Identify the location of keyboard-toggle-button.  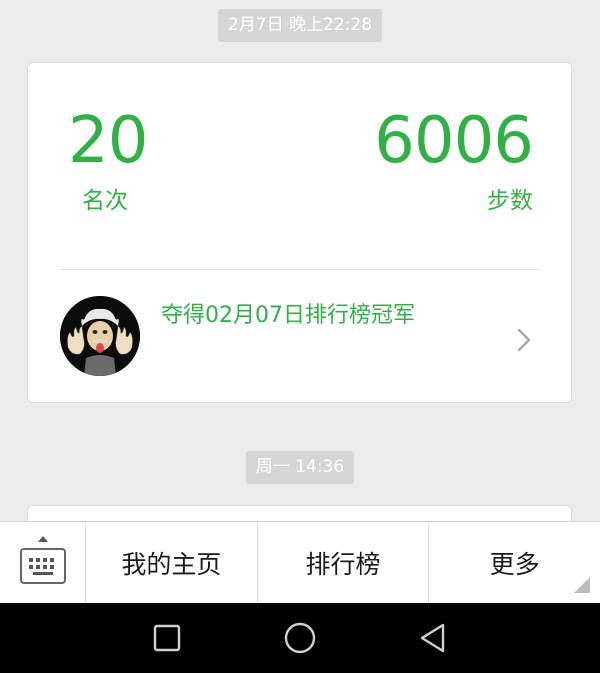
(43, 562).